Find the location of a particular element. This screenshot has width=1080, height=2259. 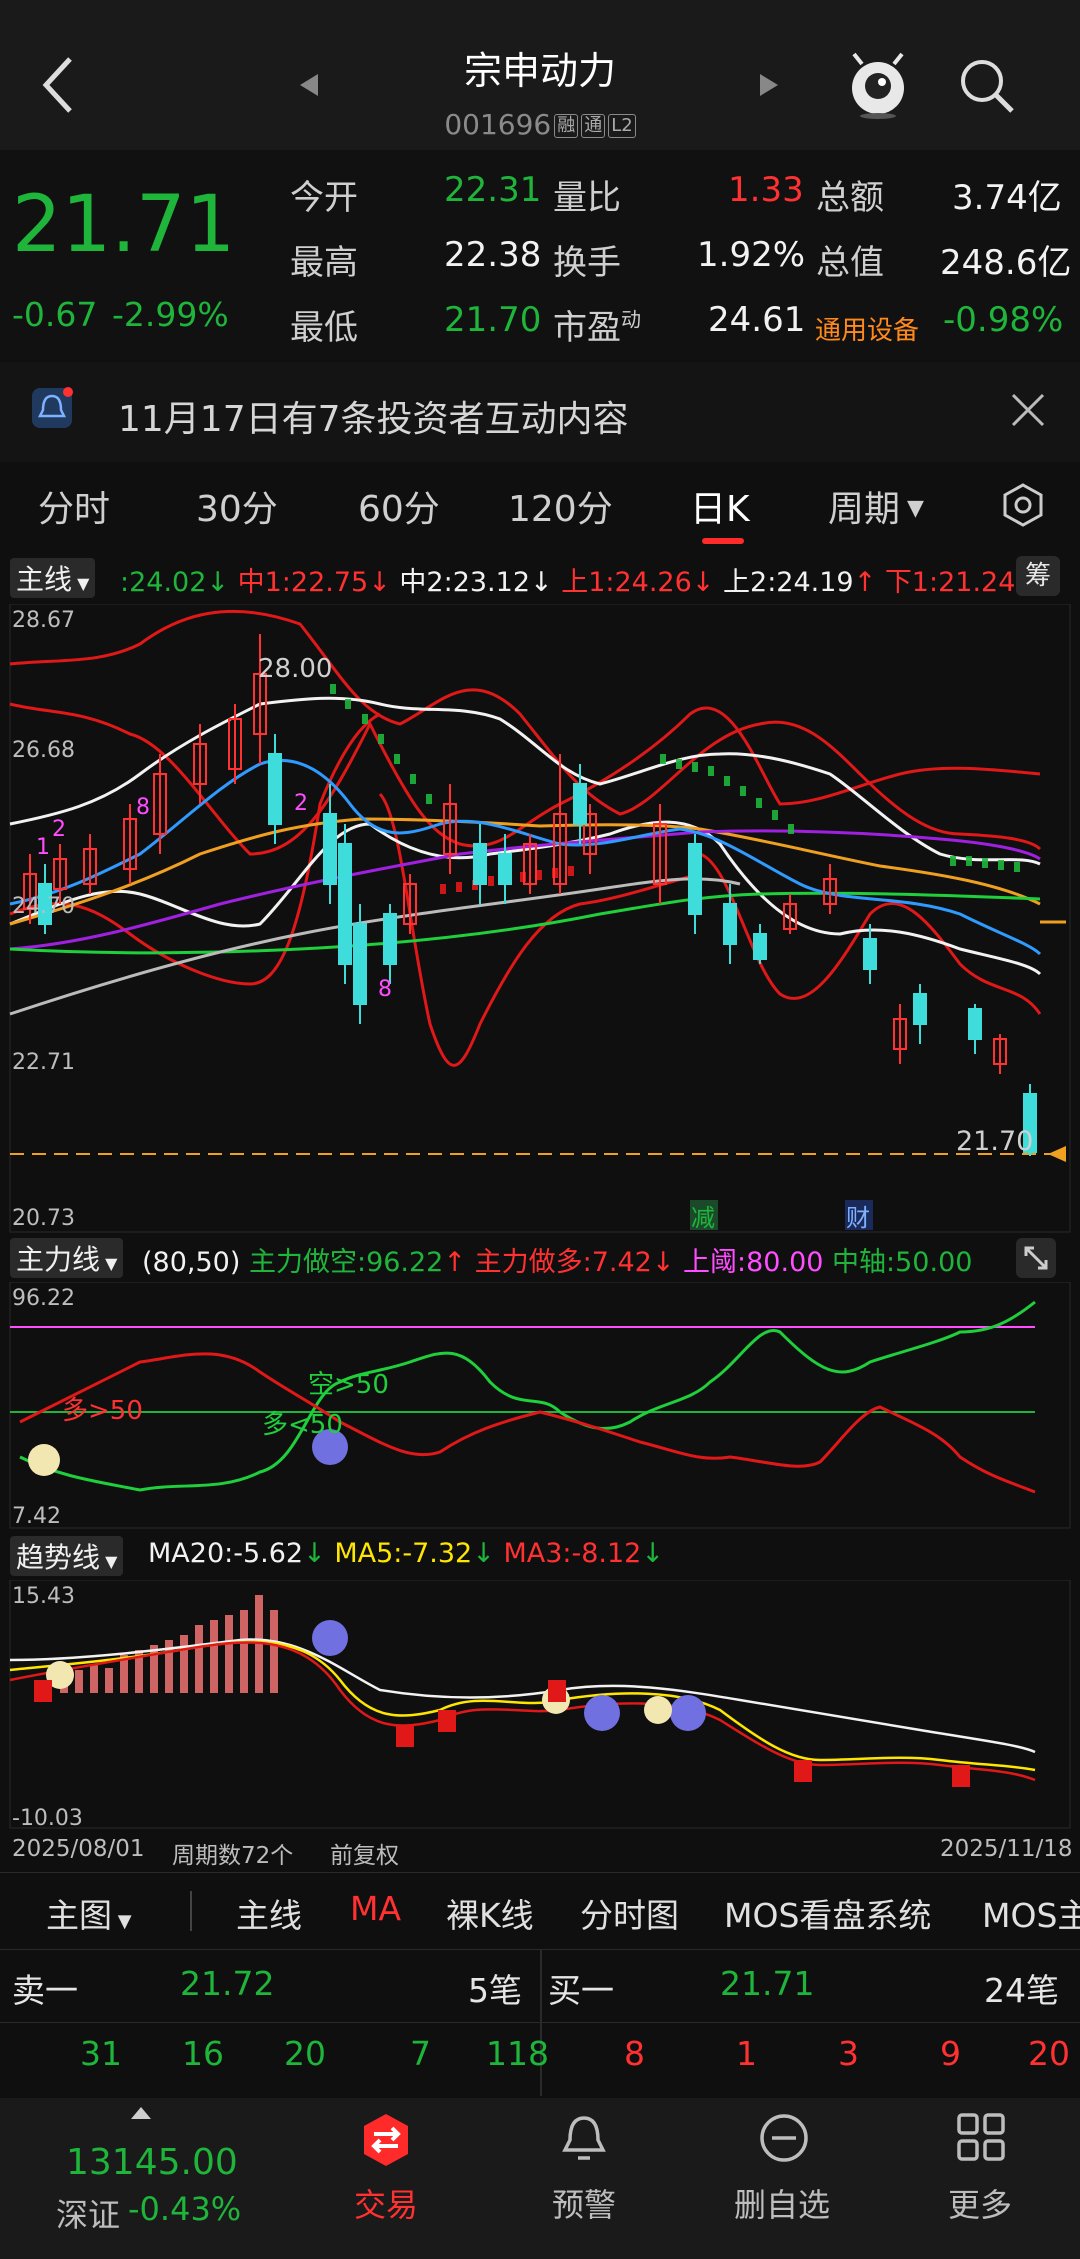

bid1-count: 24笔 is located at coordinates (1021, 1990).